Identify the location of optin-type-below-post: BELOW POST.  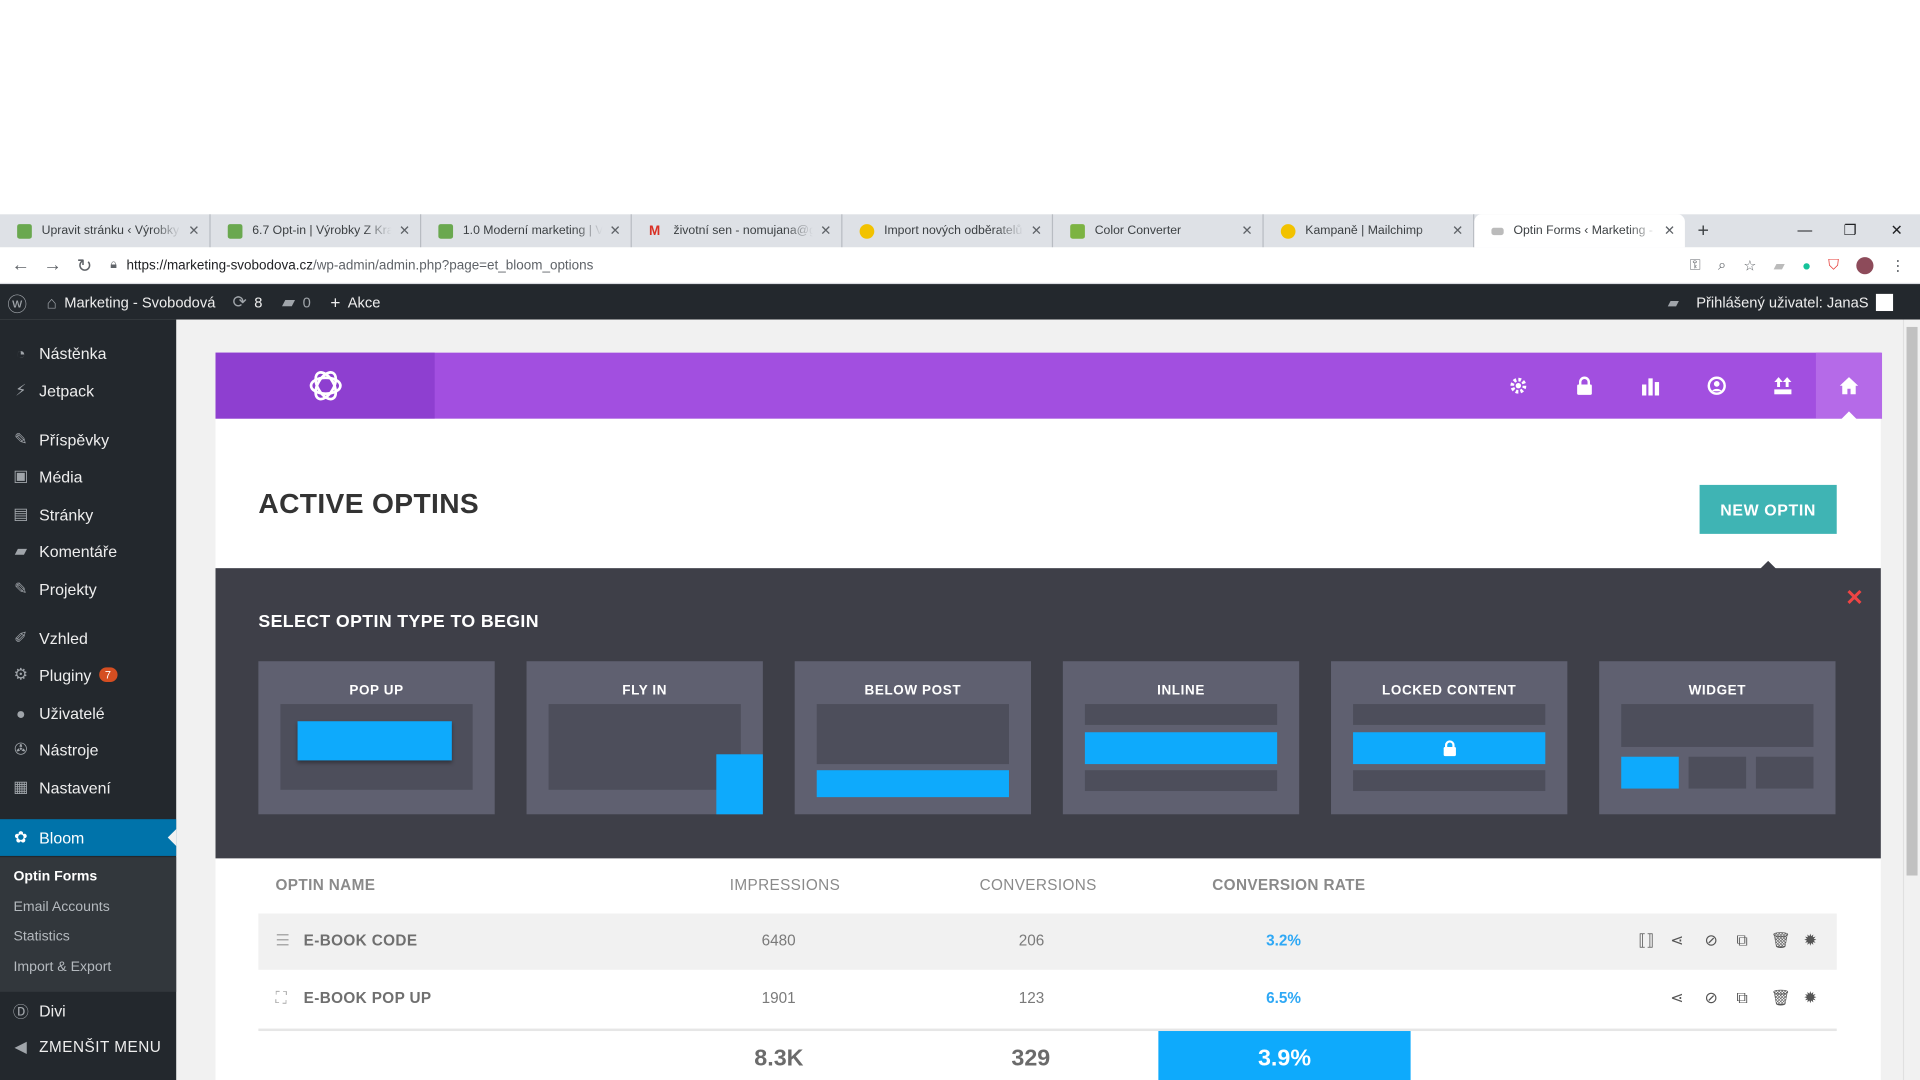
(913, 738).